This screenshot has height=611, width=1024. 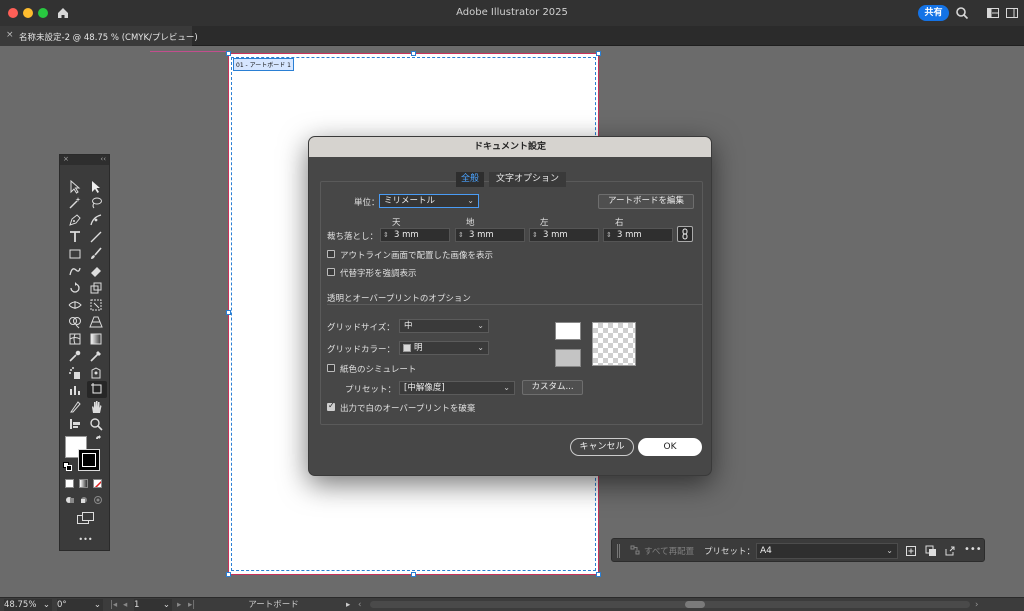 What do you see at coordinates (84, 160) in the screenshot?
I see `tools-panel-header: × ‹‹` at bounding box center [84, 160].